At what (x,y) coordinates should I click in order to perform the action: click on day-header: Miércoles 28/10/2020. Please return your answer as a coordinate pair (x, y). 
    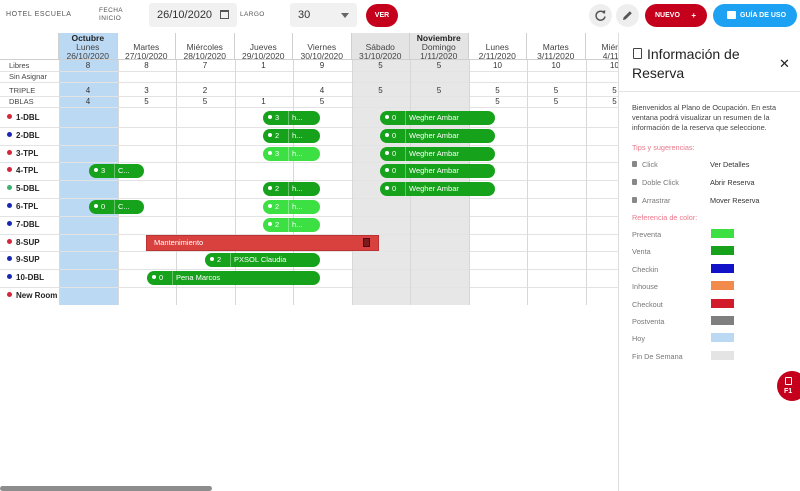
    Looking at the image, I should click on (205, 47).